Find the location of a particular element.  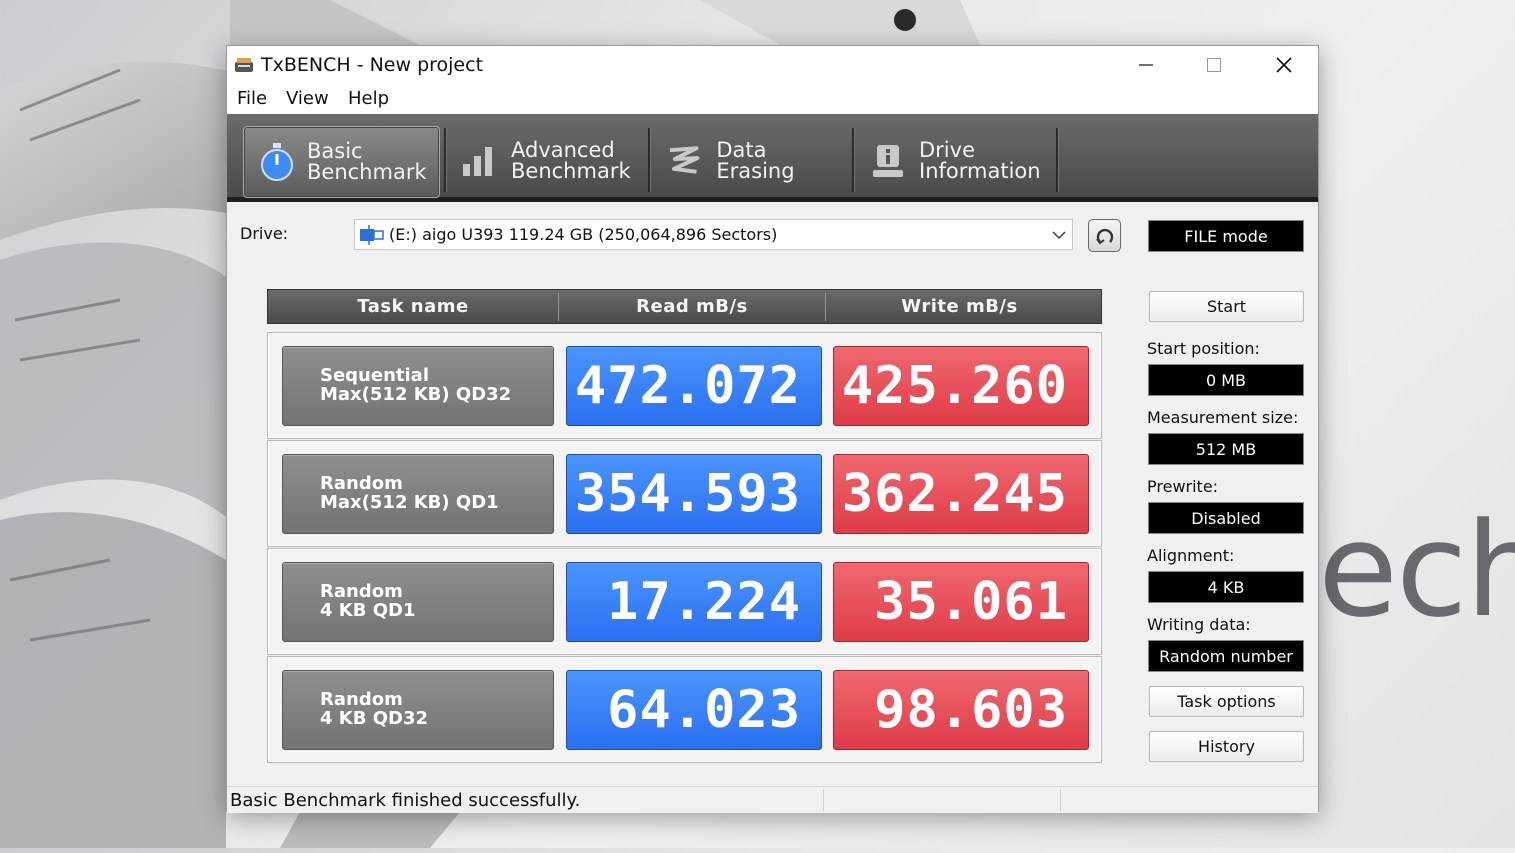

writing-data-field: Random number is located at coordinates (1226, 656).